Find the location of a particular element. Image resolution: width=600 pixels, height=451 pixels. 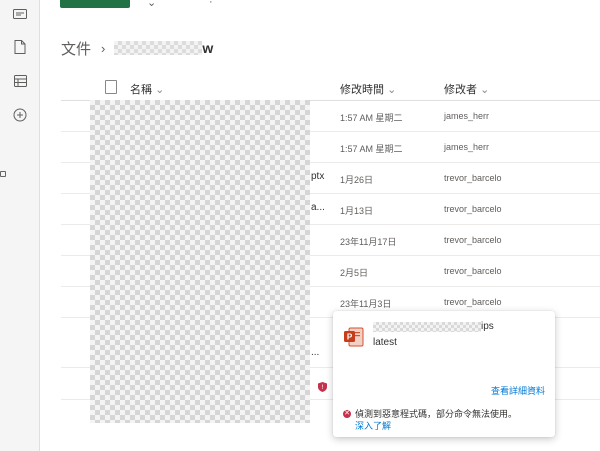

redacted-folder-name is located at coordinates (158, 48).